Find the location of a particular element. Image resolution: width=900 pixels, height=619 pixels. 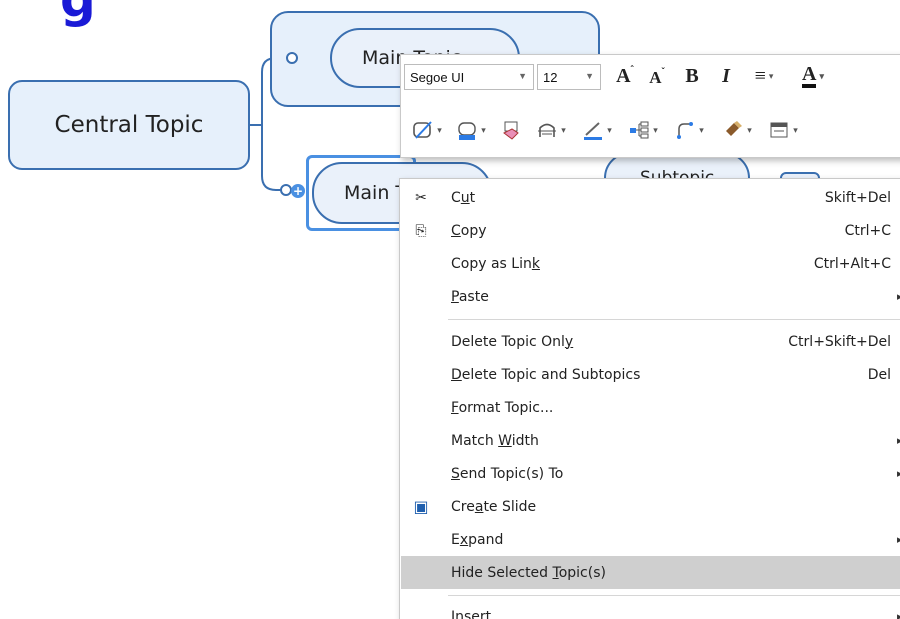

menu-item-match-width: Match Width ▸ is located at coordinates (650, 440).